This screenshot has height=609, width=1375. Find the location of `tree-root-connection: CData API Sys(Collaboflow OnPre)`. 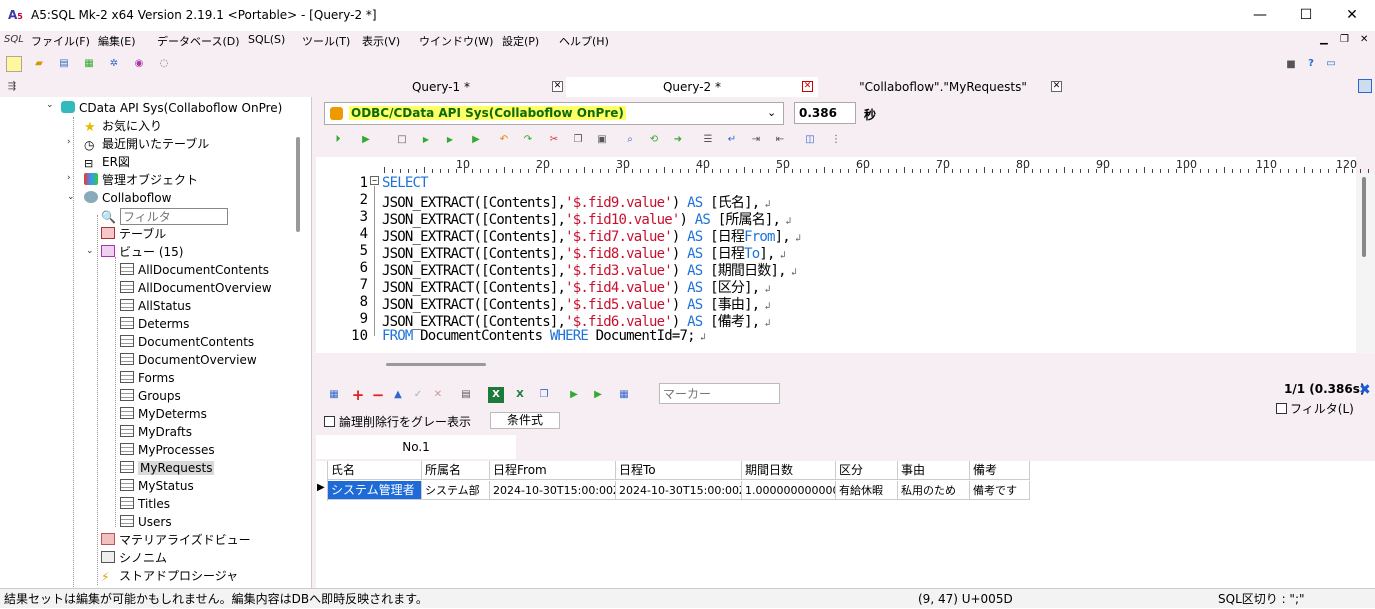

tree-root-connection: CData API Sys(Collaboflow OnPre) is located at coordinates (171, 108).